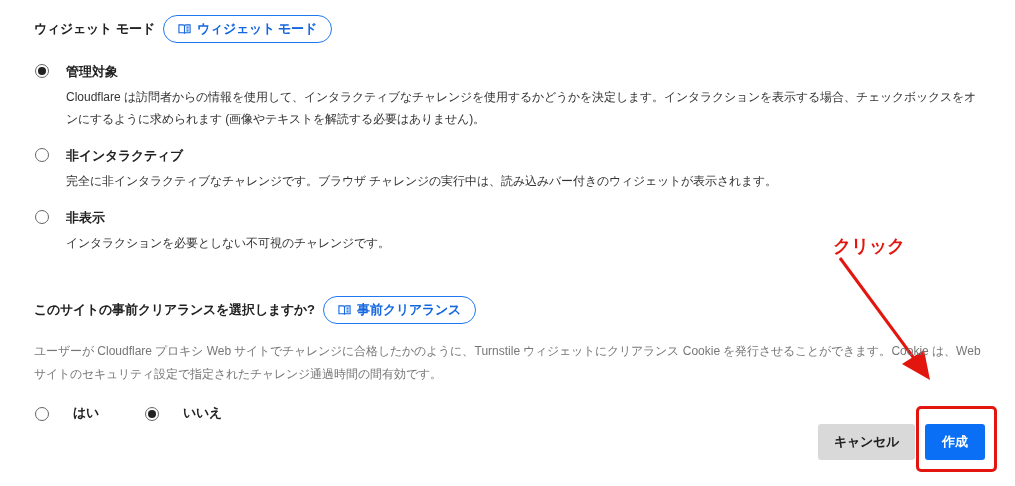 This screenshot has height=486, width=1015. What do you see at coordinates (86, 218) in the screenshot?
I see `option-label: 非表示` at bounding box center [86, 218].